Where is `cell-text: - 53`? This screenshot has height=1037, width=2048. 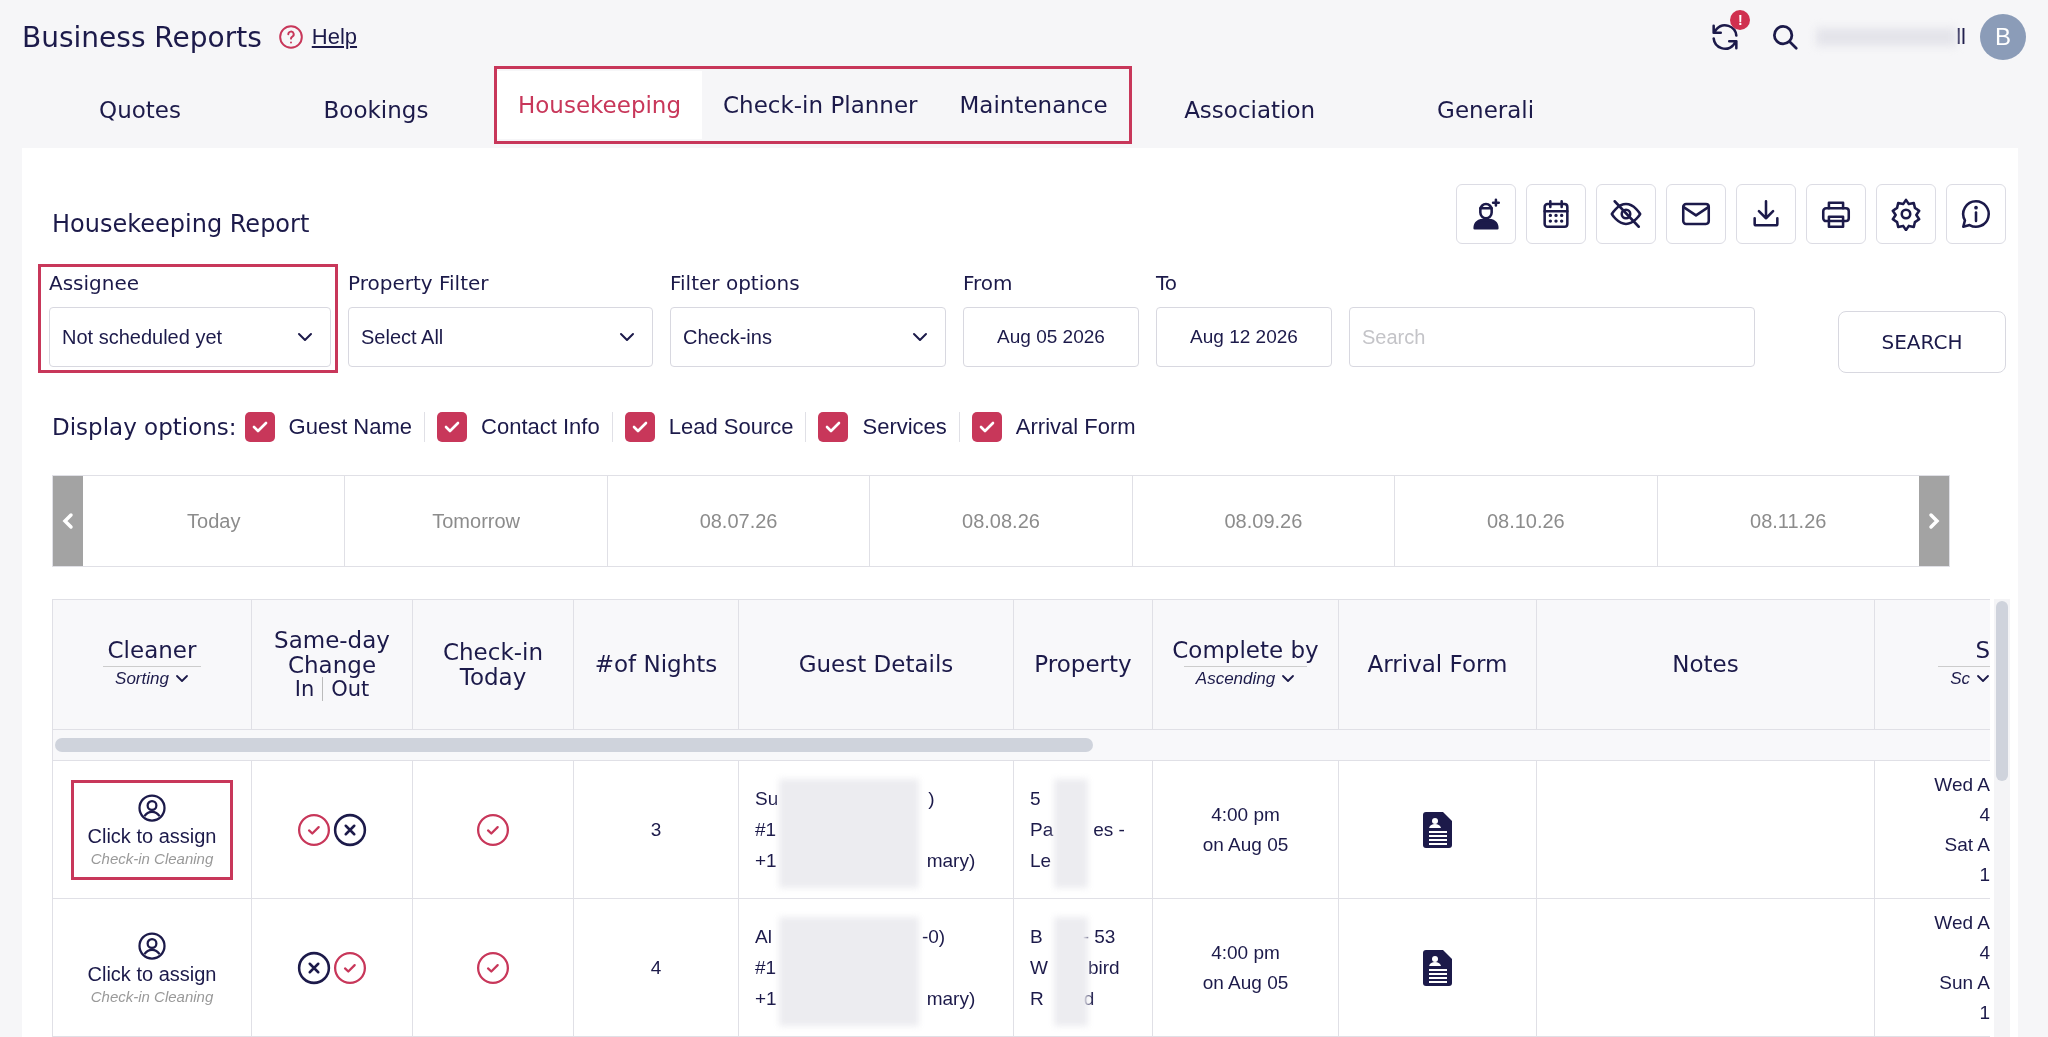 cell-text: - 53 is located at coordinates (1099, 937).